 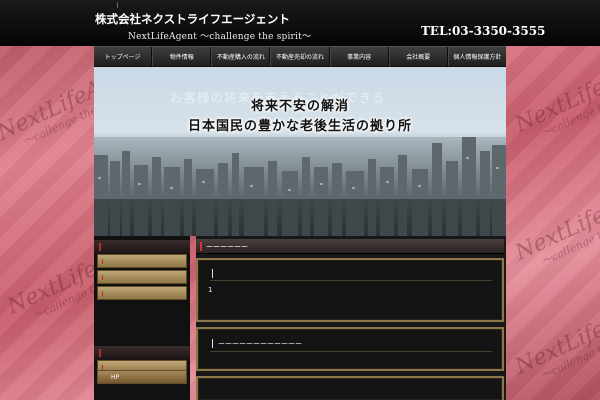 I want to click on section-header: ーーーーーー, so click(x=350, y=246).